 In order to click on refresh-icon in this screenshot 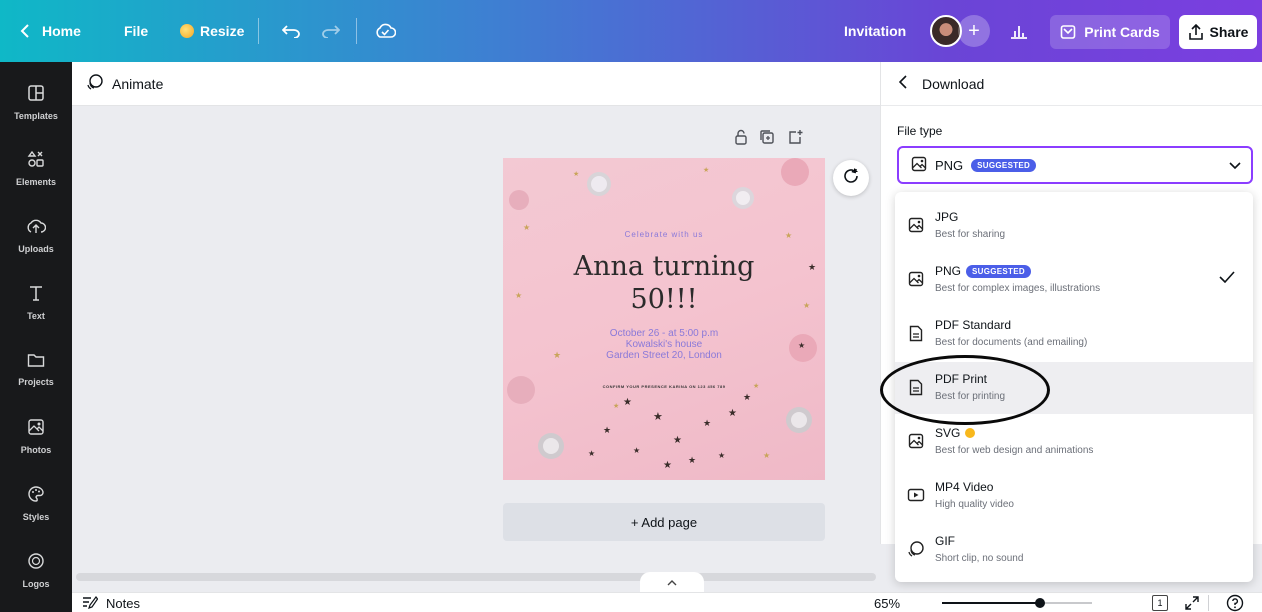, I will do `click(851, 178)`.